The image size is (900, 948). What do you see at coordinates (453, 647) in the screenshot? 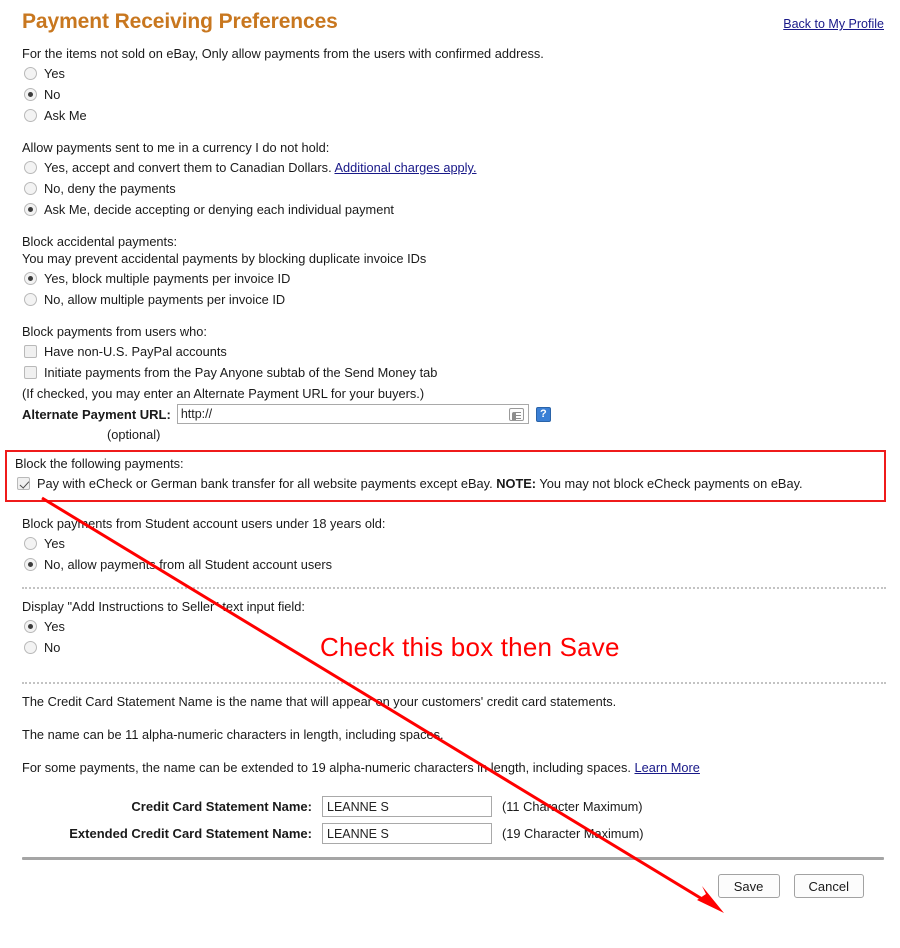
I see `instructions-option-no: No` at bounding box center [453, 647].